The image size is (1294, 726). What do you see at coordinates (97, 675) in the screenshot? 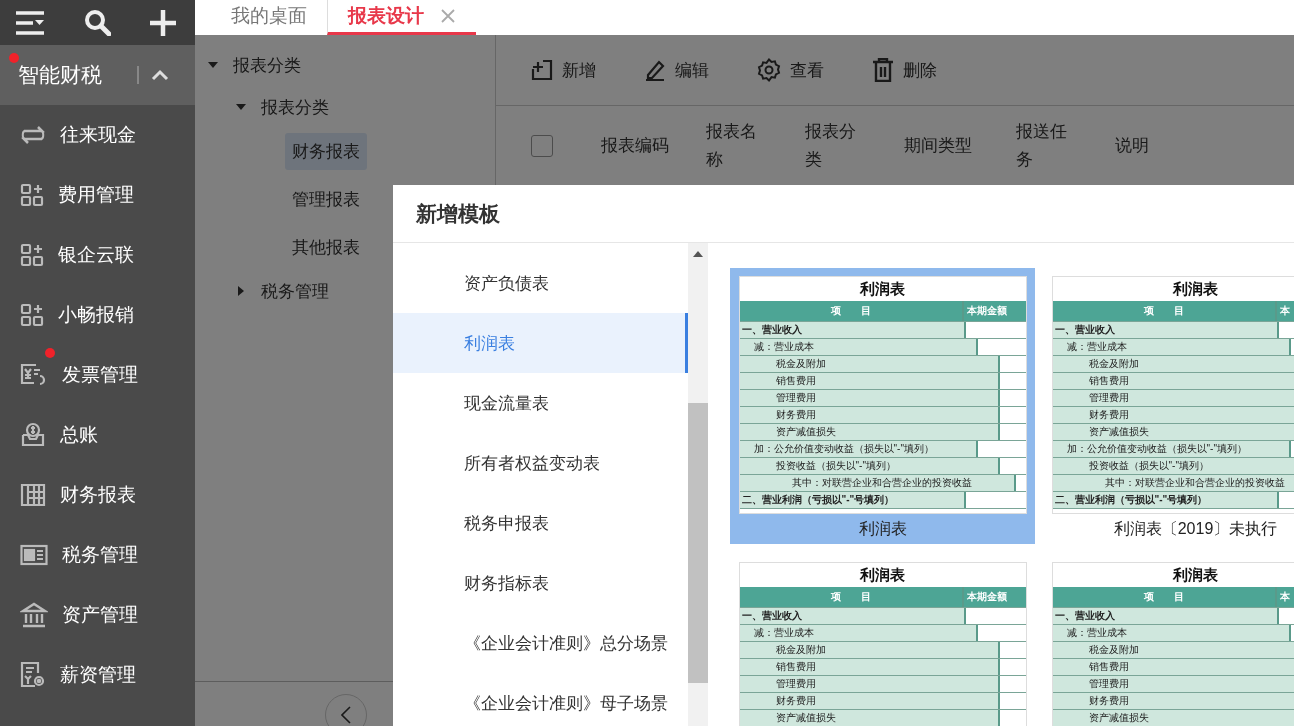
I see `sidebar-item: 薪资管理` at bounding box center [97, 675].